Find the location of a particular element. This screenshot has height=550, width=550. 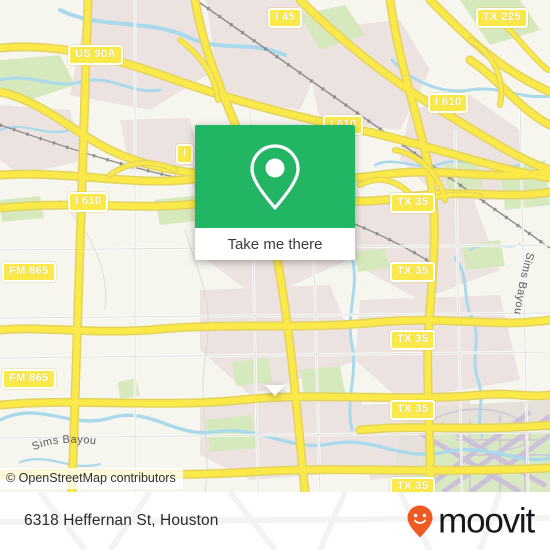

take-me-there-label: Take me there is located at coordinates (275, 244).